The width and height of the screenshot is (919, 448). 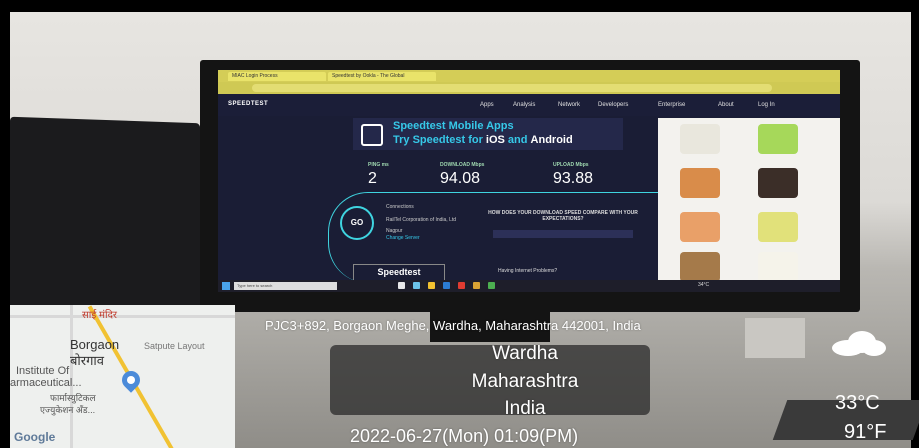 I want to click on geo-country: India, so click(x=525, y=408).